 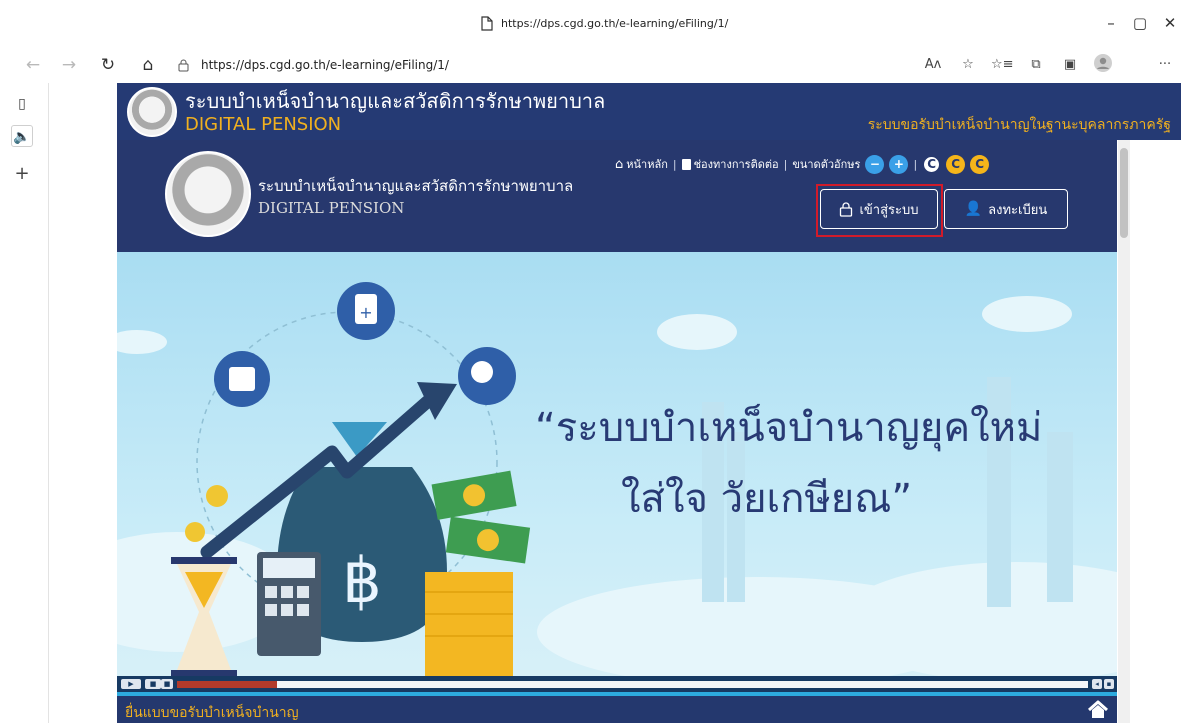 I want to click on page-icon, so click(x=487, y=23).